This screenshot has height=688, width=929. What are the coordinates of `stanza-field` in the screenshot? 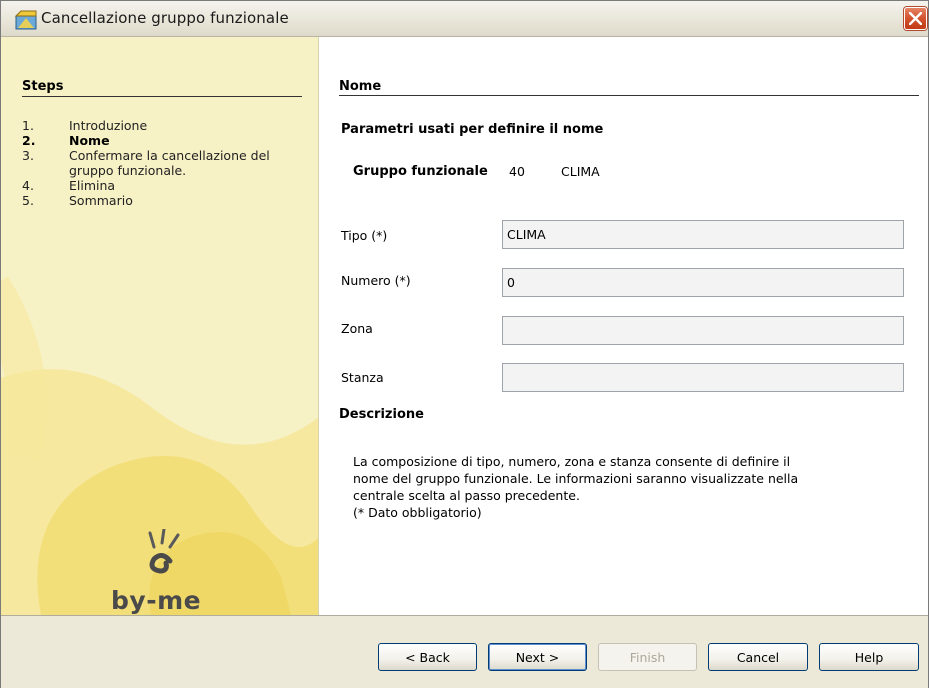 It's located at (703, 377).